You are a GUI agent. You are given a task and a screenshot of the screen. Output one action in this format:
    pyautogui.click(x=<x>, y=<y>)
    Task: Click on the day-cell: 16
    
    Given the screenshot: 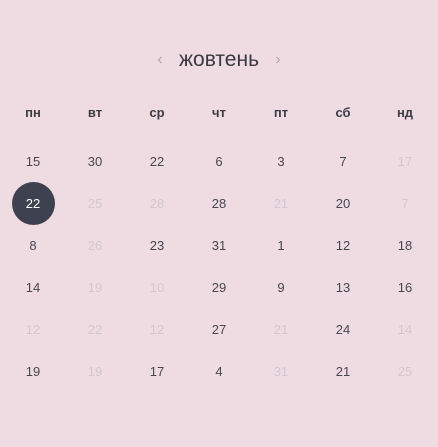 What is the action you would take?
    pyautogui.click(x=405, y=287)
    